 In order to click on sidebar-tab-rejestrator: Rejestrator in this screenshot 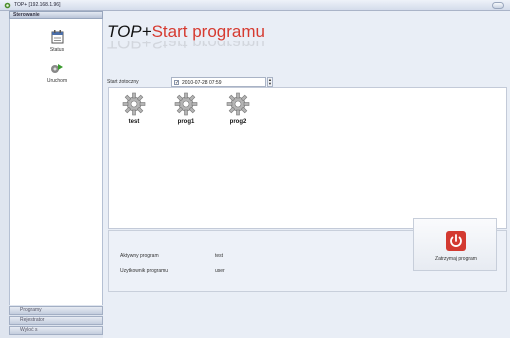, I will do `click(56, 320)`.